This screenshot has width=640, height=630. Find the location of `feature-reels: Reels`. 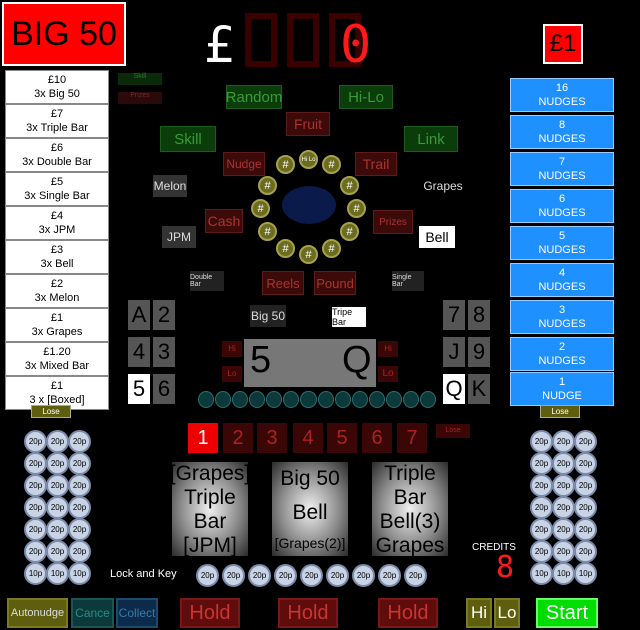

feature-reels: Reels is located at coordinates (283, 283).